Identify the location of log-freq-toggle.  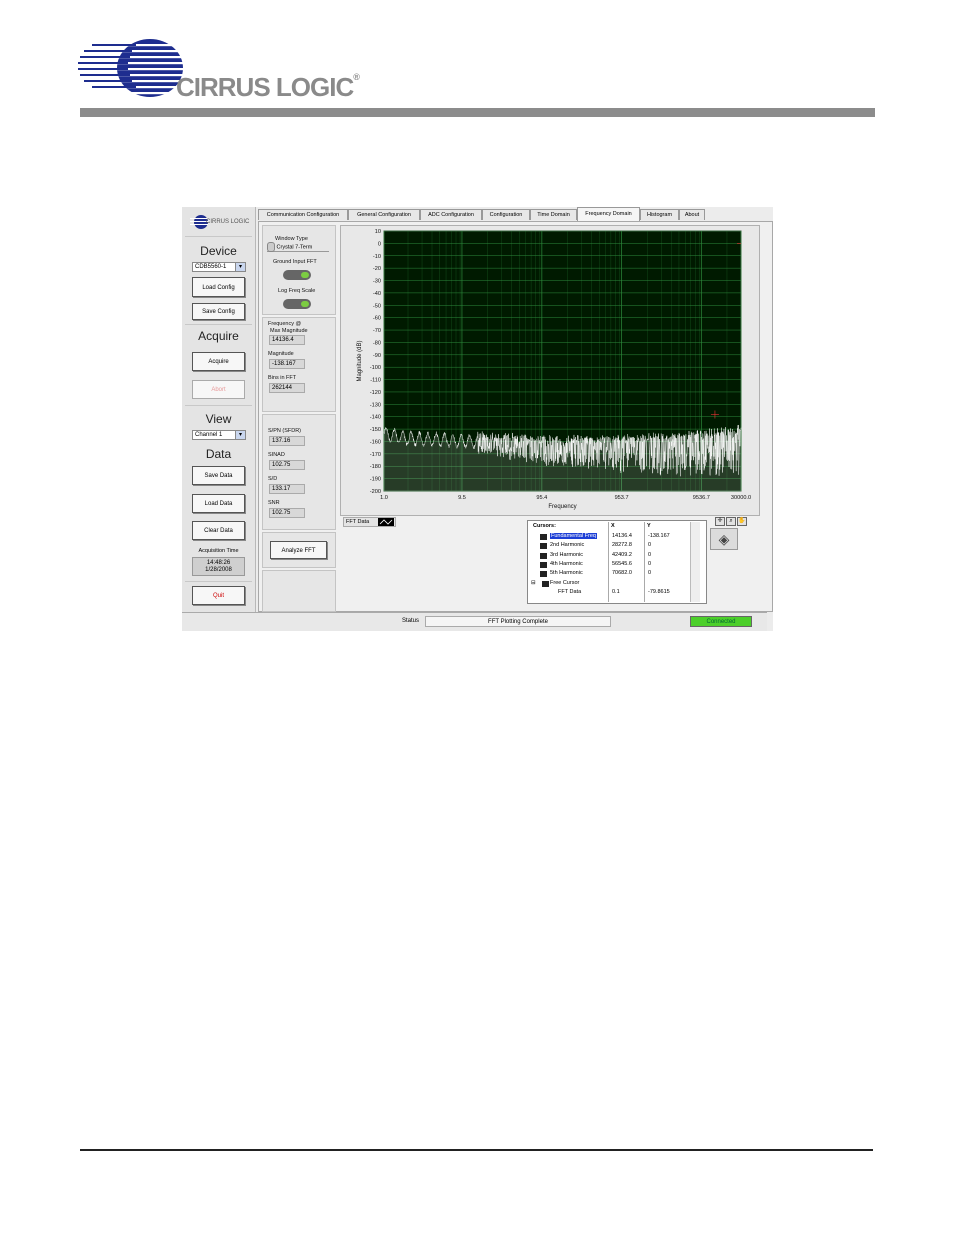
(297, 304).